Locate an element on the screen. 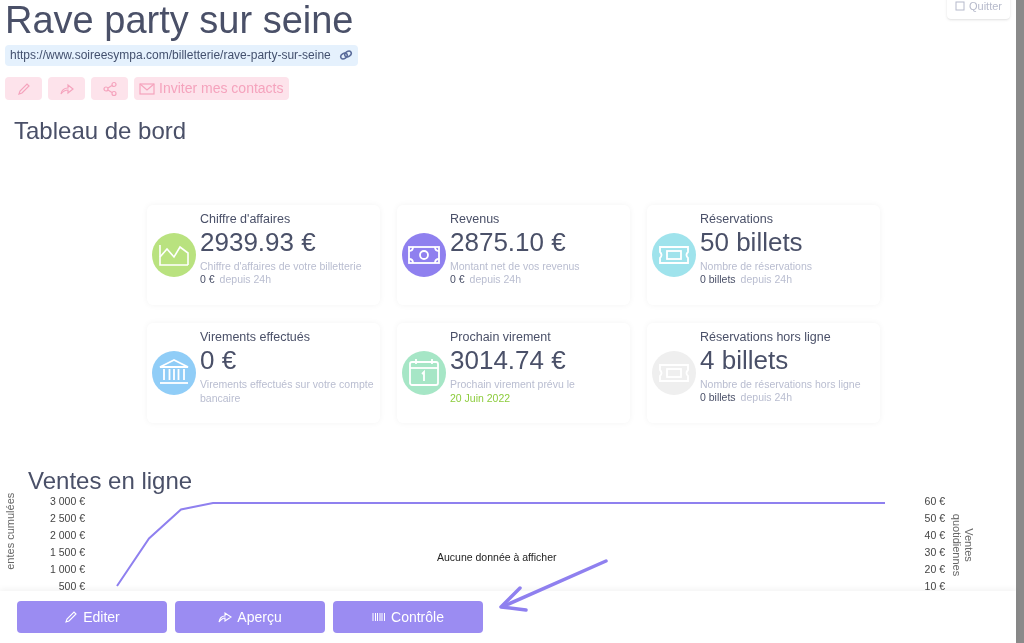 The width and height of the screenshot is (1024, 643). share-nodes-icon is located at coordinates (109, 88).